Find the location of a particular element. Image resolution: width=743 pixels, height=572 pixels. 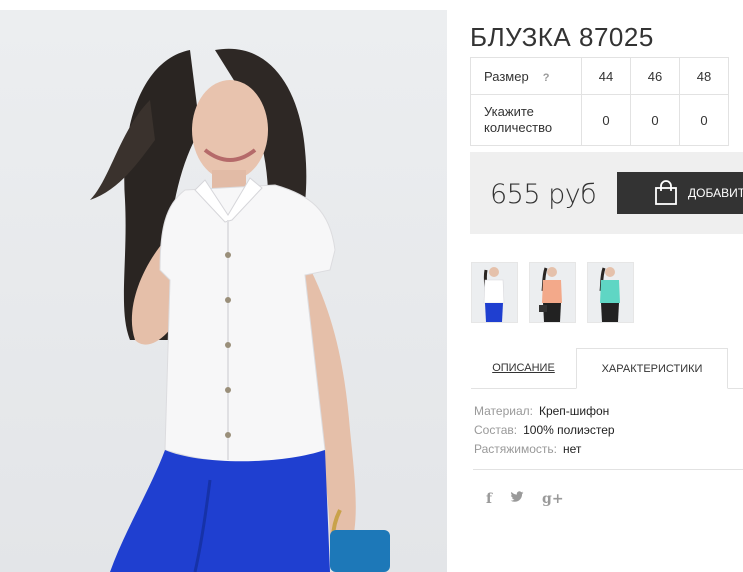

spec-key: Материал: is located at coordinates (503, 411).